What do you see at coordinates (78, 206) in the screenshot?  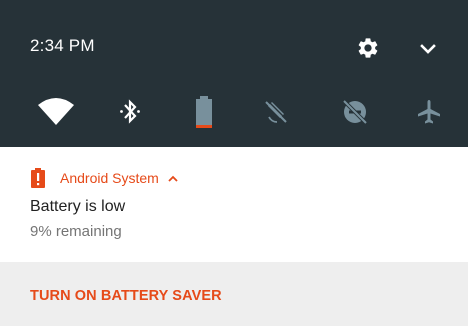 I see `notification-title: Battery is low` at bounding box center [78, 206].